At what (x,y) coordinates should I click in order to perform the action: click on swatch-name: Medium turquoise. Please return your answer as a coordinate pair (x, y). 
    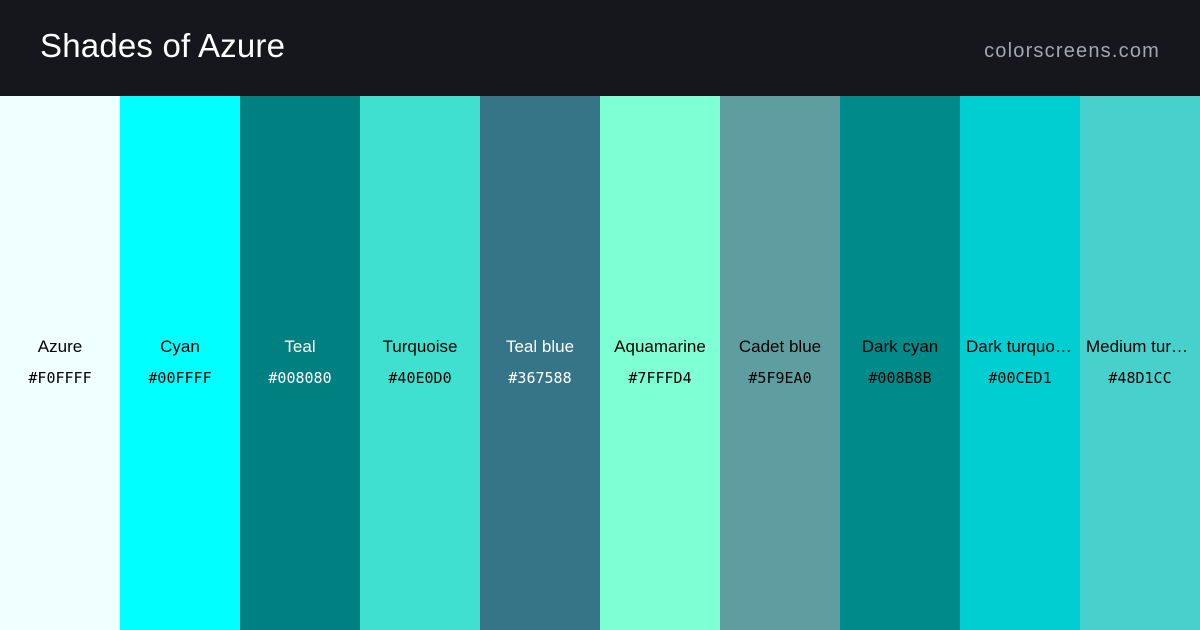
    Looking at the image, I should click on (1140, 346).